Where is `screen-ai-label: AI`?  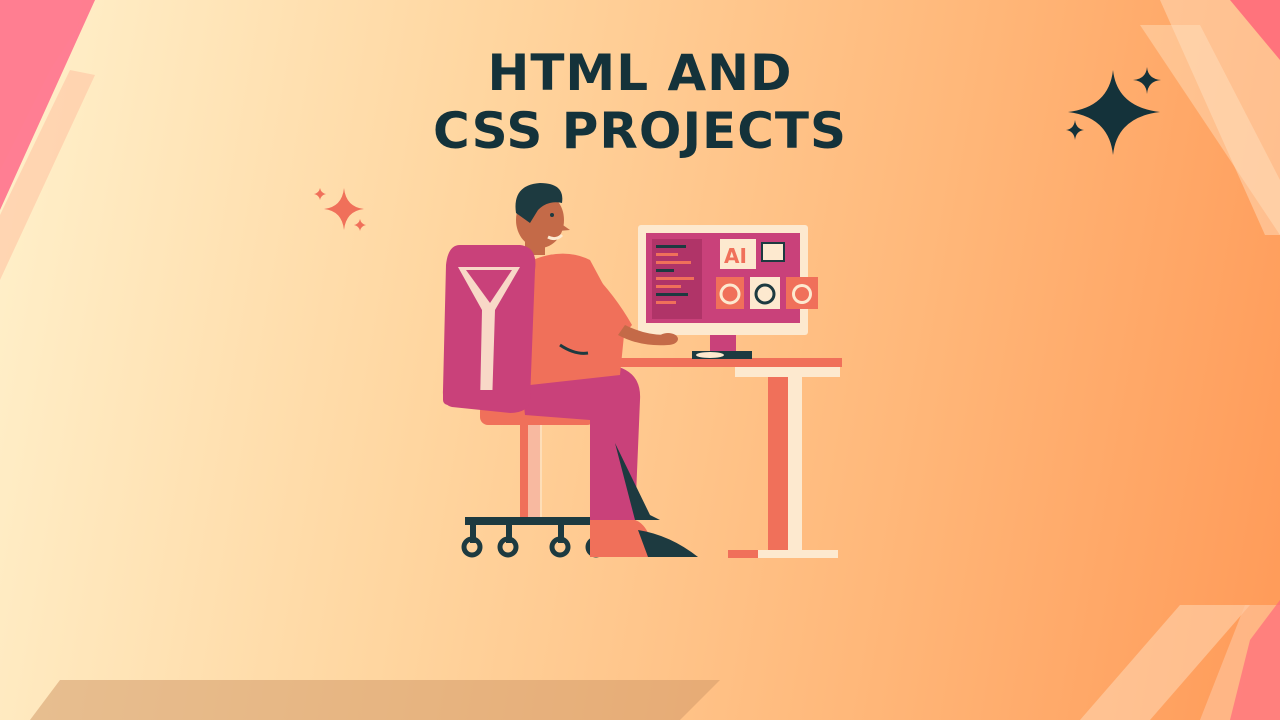 screen-ai-label: AI is located at coordinates (735, 256).